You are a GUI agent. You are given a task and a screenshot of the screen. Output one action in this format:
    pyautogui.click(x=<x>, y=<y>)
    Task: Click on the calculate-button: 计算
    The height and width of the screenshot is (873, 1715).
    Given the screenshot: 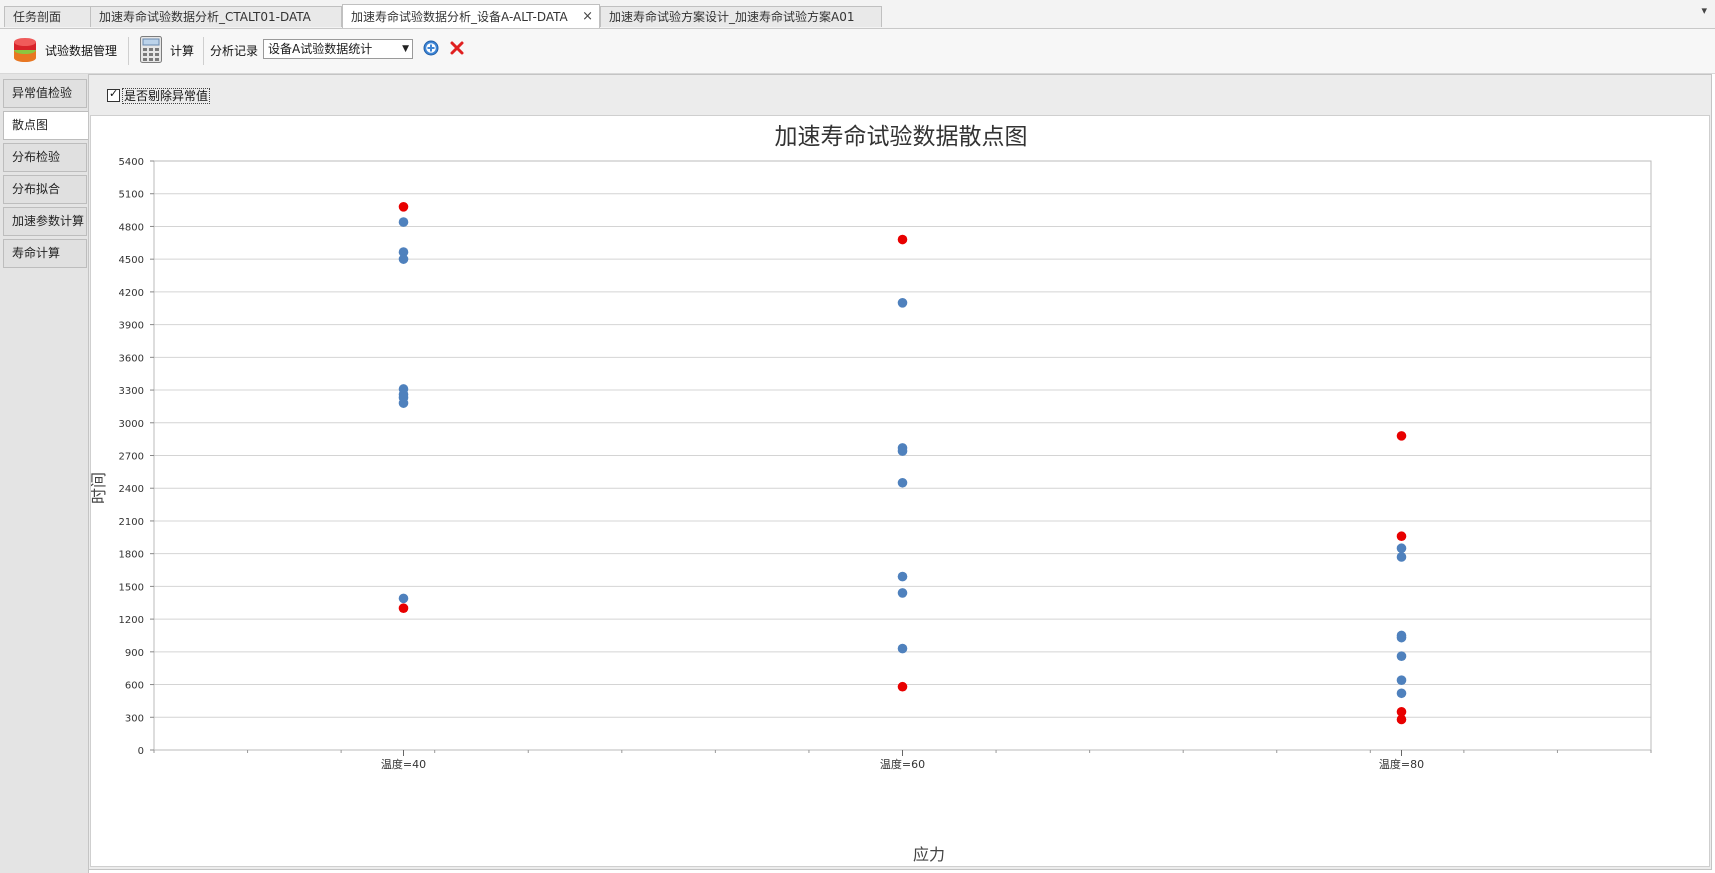 What is the action you would take?
    pyautogui.click(x=182, y=50)
    